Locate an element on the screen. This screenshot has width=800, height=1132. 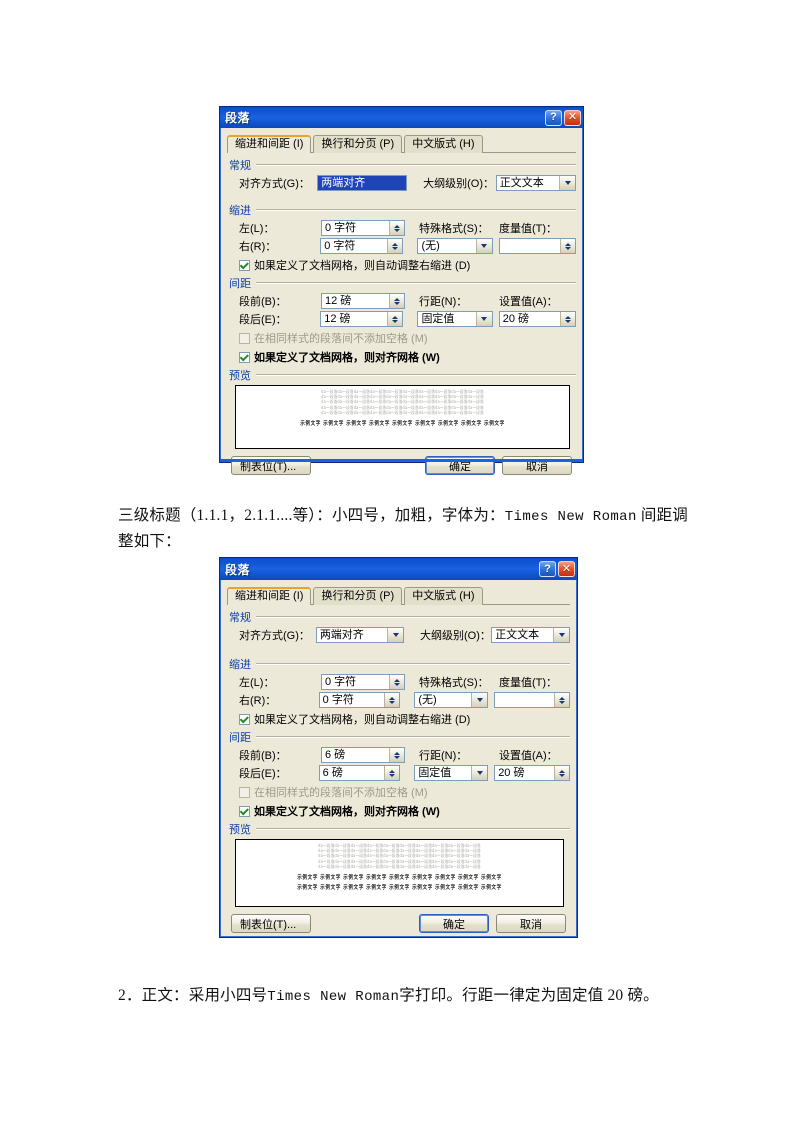
indent-right-value: 0 字符 is located at coordinates (338, 700).